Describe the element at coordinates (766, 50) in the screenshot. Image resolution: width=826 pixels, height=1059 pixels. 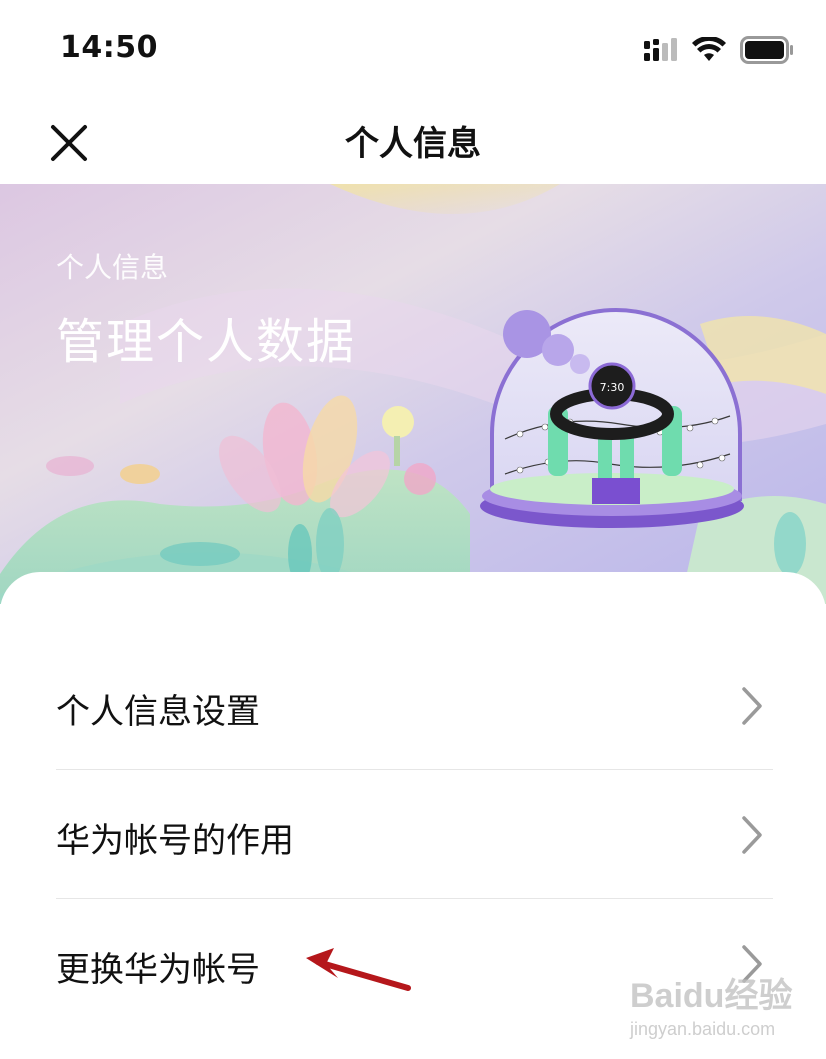
I see `battery-icon` at that location.